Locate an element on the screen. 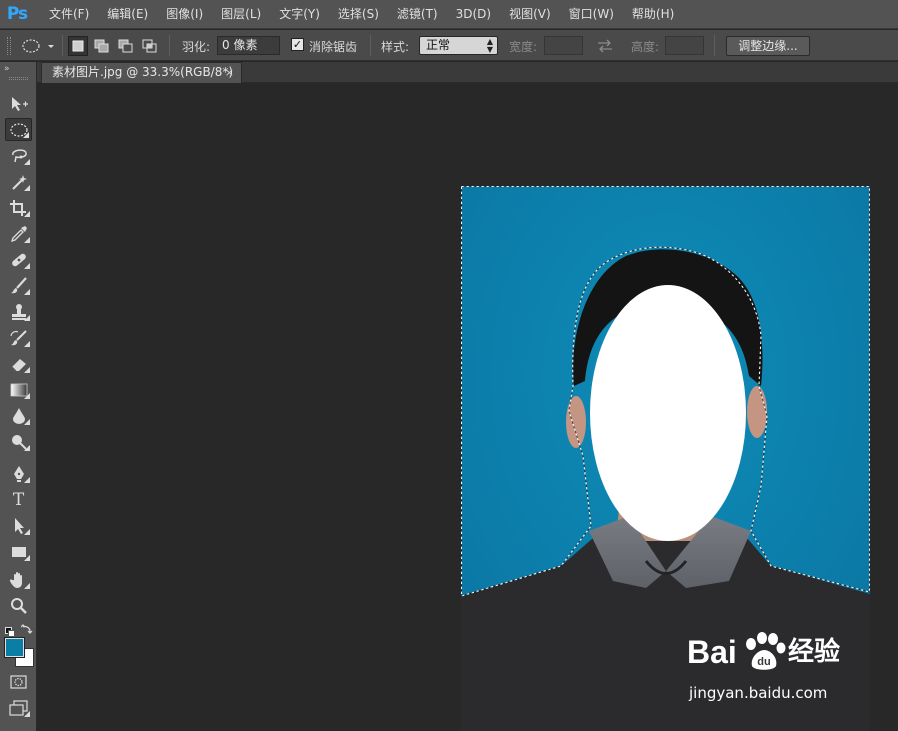  menu-view: 视图(V) is located at coordinates (530, 14).